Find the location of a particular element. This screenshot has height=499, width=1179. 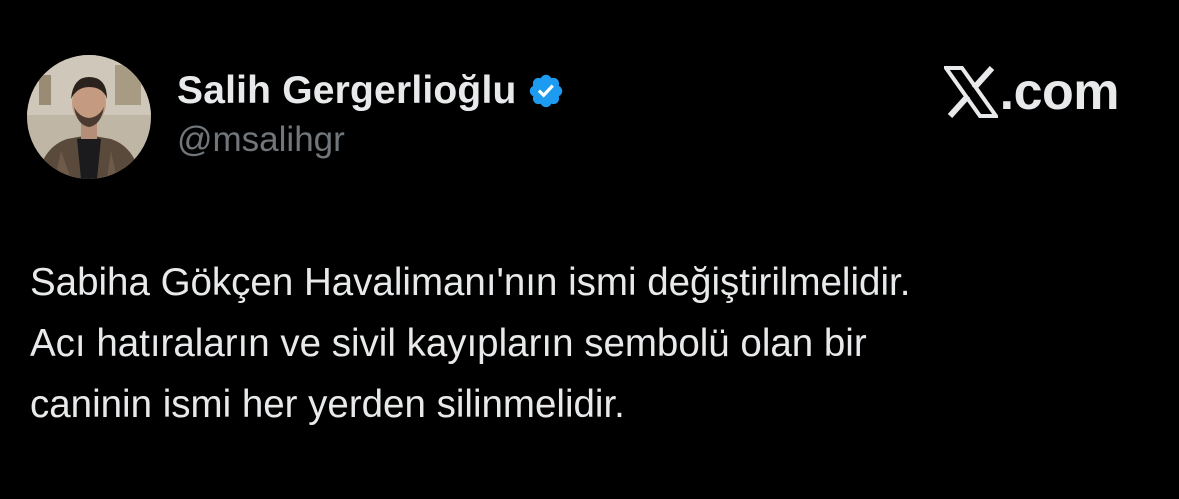

tweet-line: caninin ismi her yerden silinmelidir. is located at coordinates (327, 404).